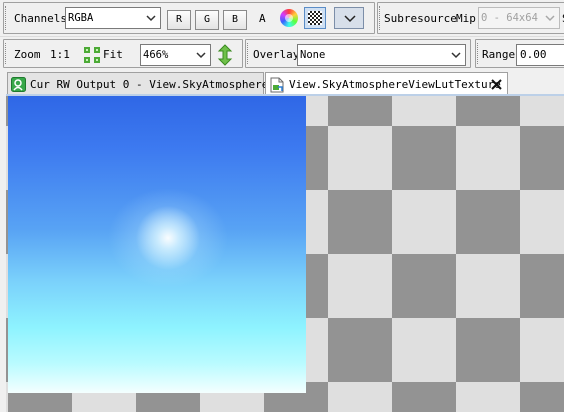 The height and width of the screenshot is (412, 564). Describe the element at coordinates (18, 84) in the screenshot. I see `texture-output-icon` at that location.